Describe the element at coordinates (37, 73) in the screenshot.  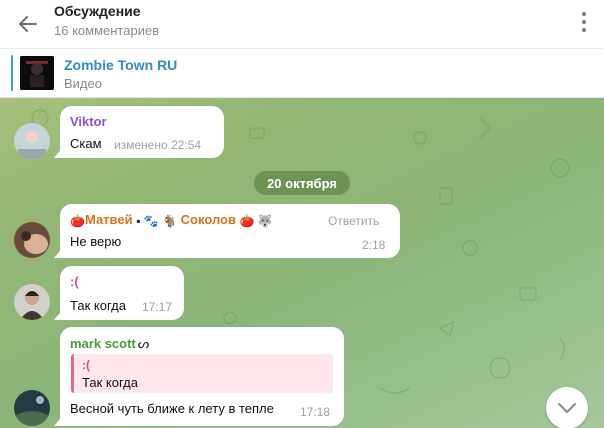
I see `video-thumbnail` at that location.